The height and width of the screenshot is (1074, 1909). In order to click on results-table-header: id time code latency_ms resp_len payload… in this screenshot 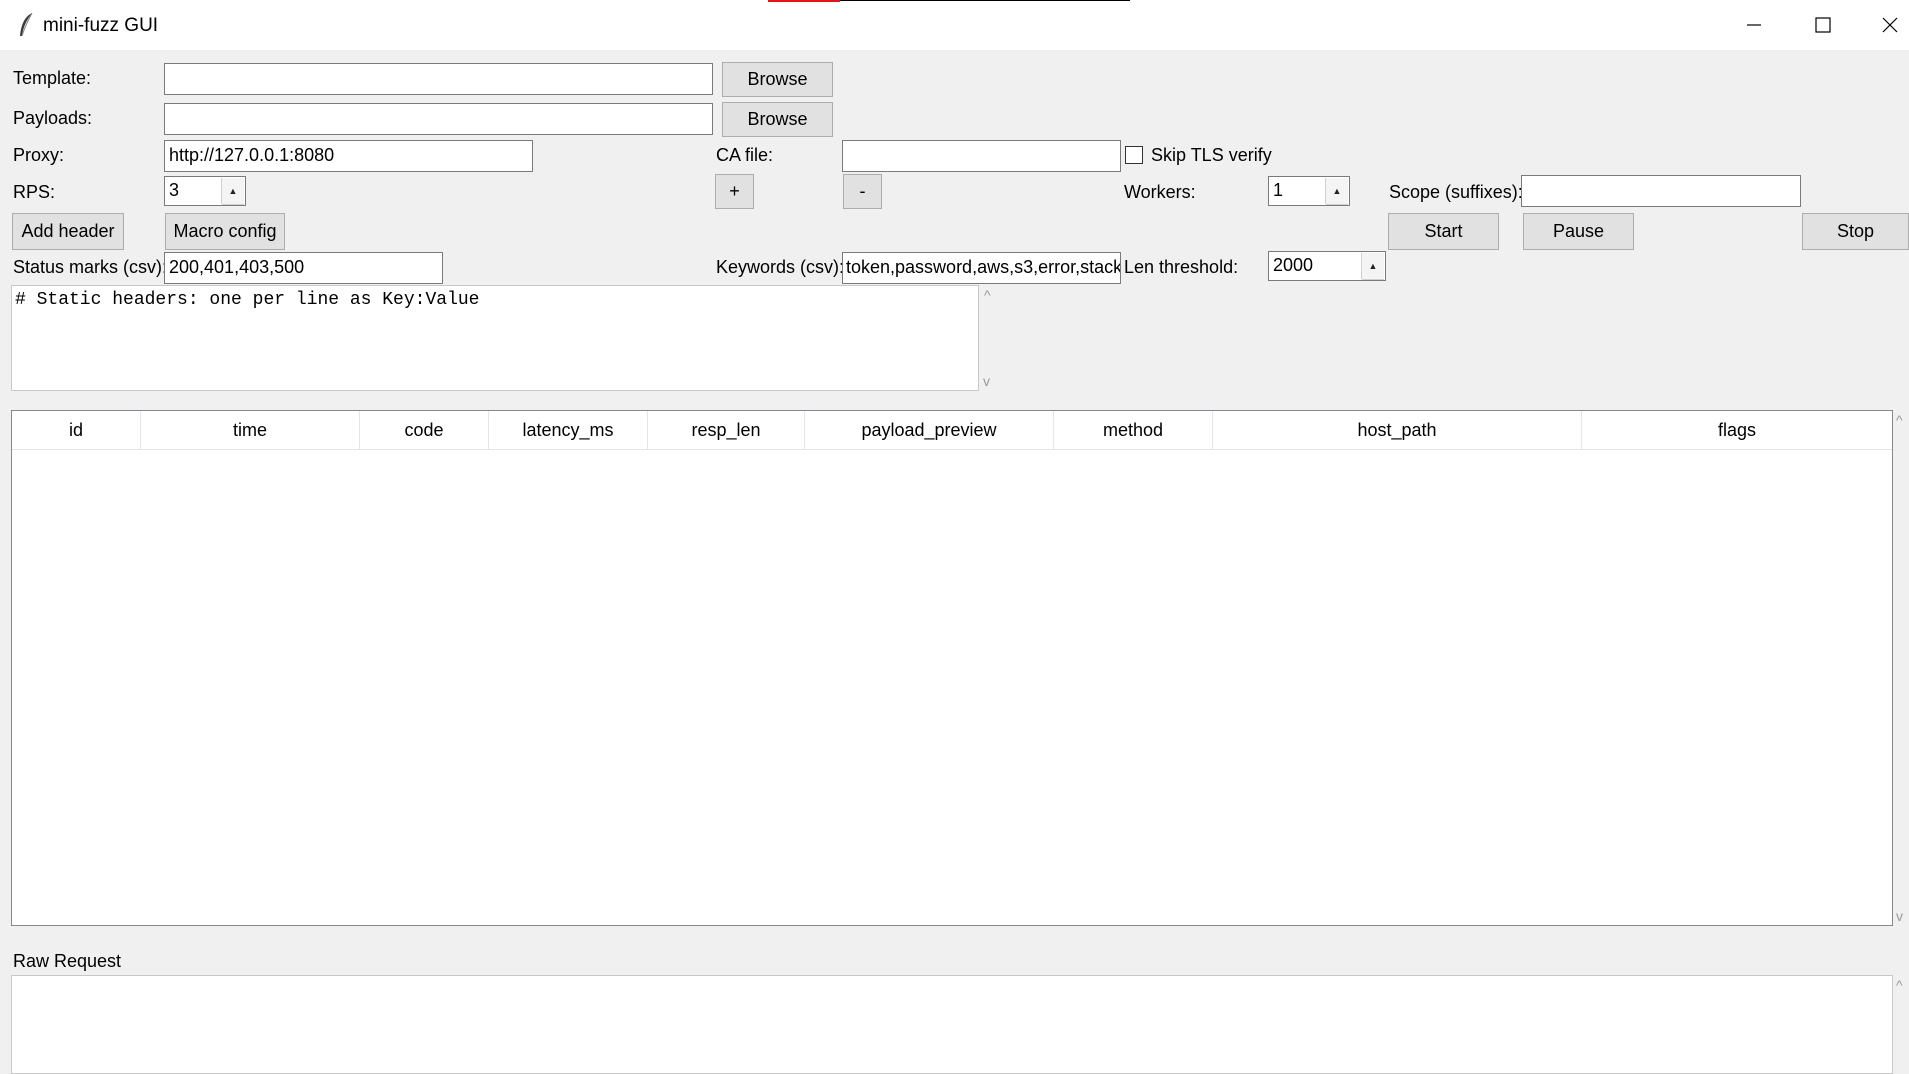, I will do `click(952, 430)`.